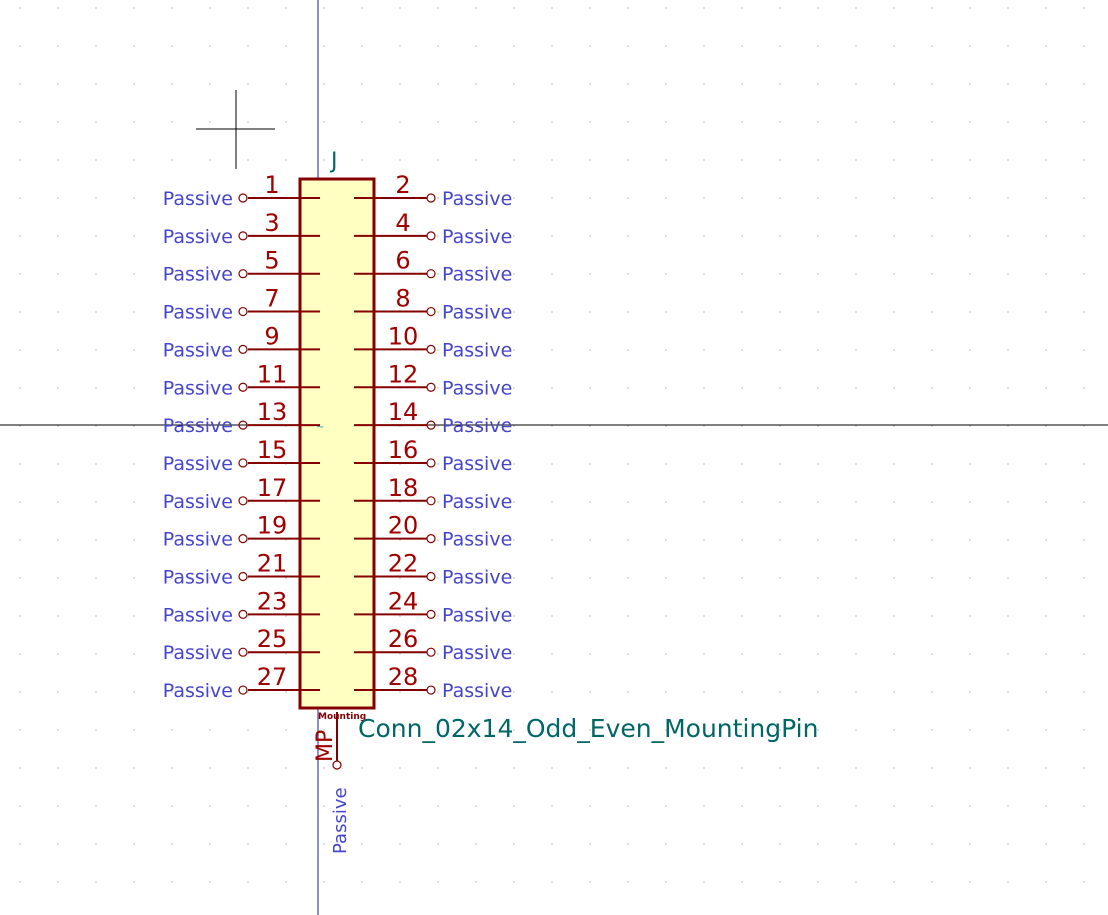 This screenshot has width=1108, height=915. I want to click on reference-designator: J, so click(333, 161).